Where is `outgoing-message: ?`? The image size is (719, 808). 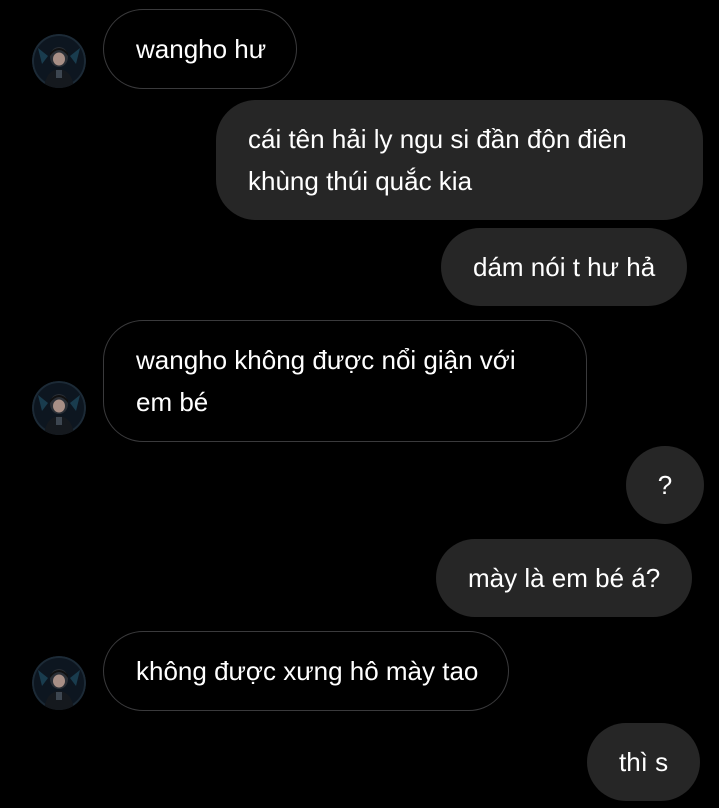
outgoing-message: ? is located at coordinates (665, 485).